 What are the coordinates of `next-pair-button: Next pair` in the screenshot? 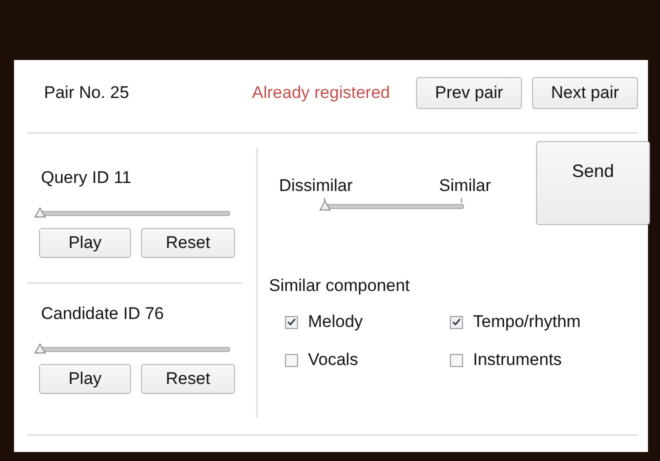 It's located at (585, 93).